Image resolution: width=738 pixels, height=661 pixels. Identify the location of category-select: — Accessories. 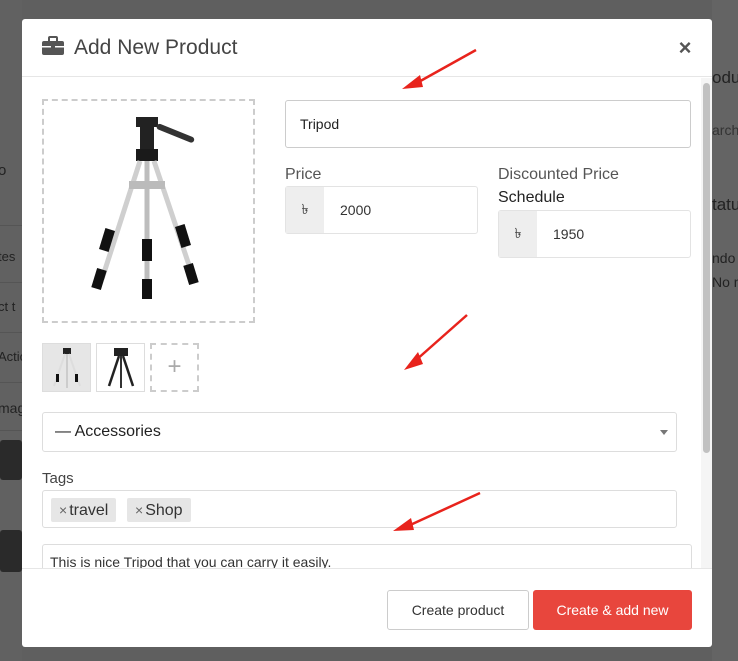
(359, 432).